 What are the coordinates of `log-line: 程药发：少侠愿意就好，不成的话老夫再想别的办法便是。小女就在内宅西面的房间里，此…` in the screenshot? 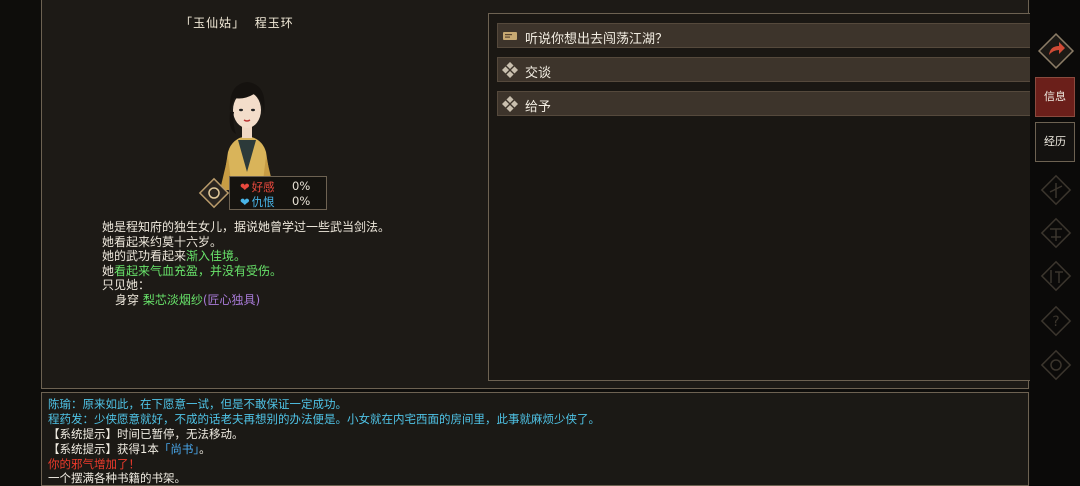 It's located at (324, 419).